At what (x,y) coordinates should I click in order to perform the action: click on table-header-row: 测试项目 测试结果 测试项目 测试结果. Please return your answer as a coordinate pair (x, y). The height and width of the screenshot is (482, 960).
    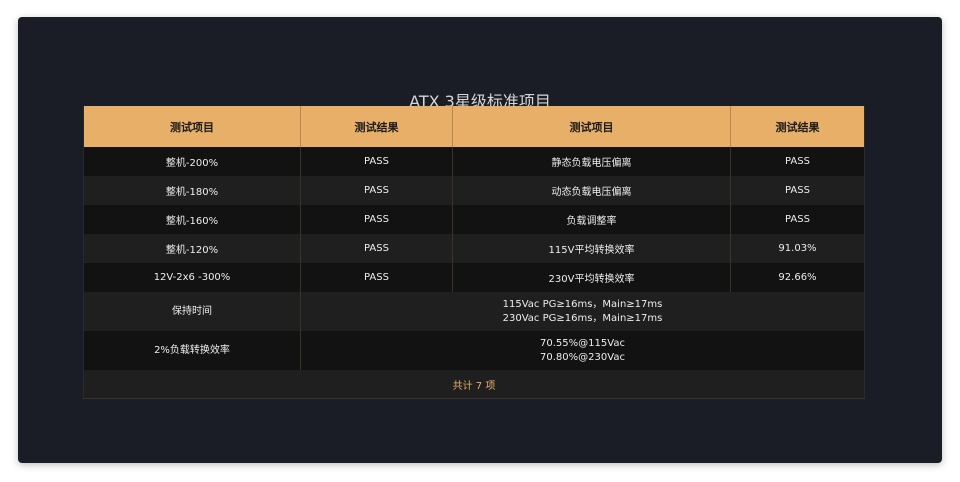
    Looking at the image, I should click on (474, 126).